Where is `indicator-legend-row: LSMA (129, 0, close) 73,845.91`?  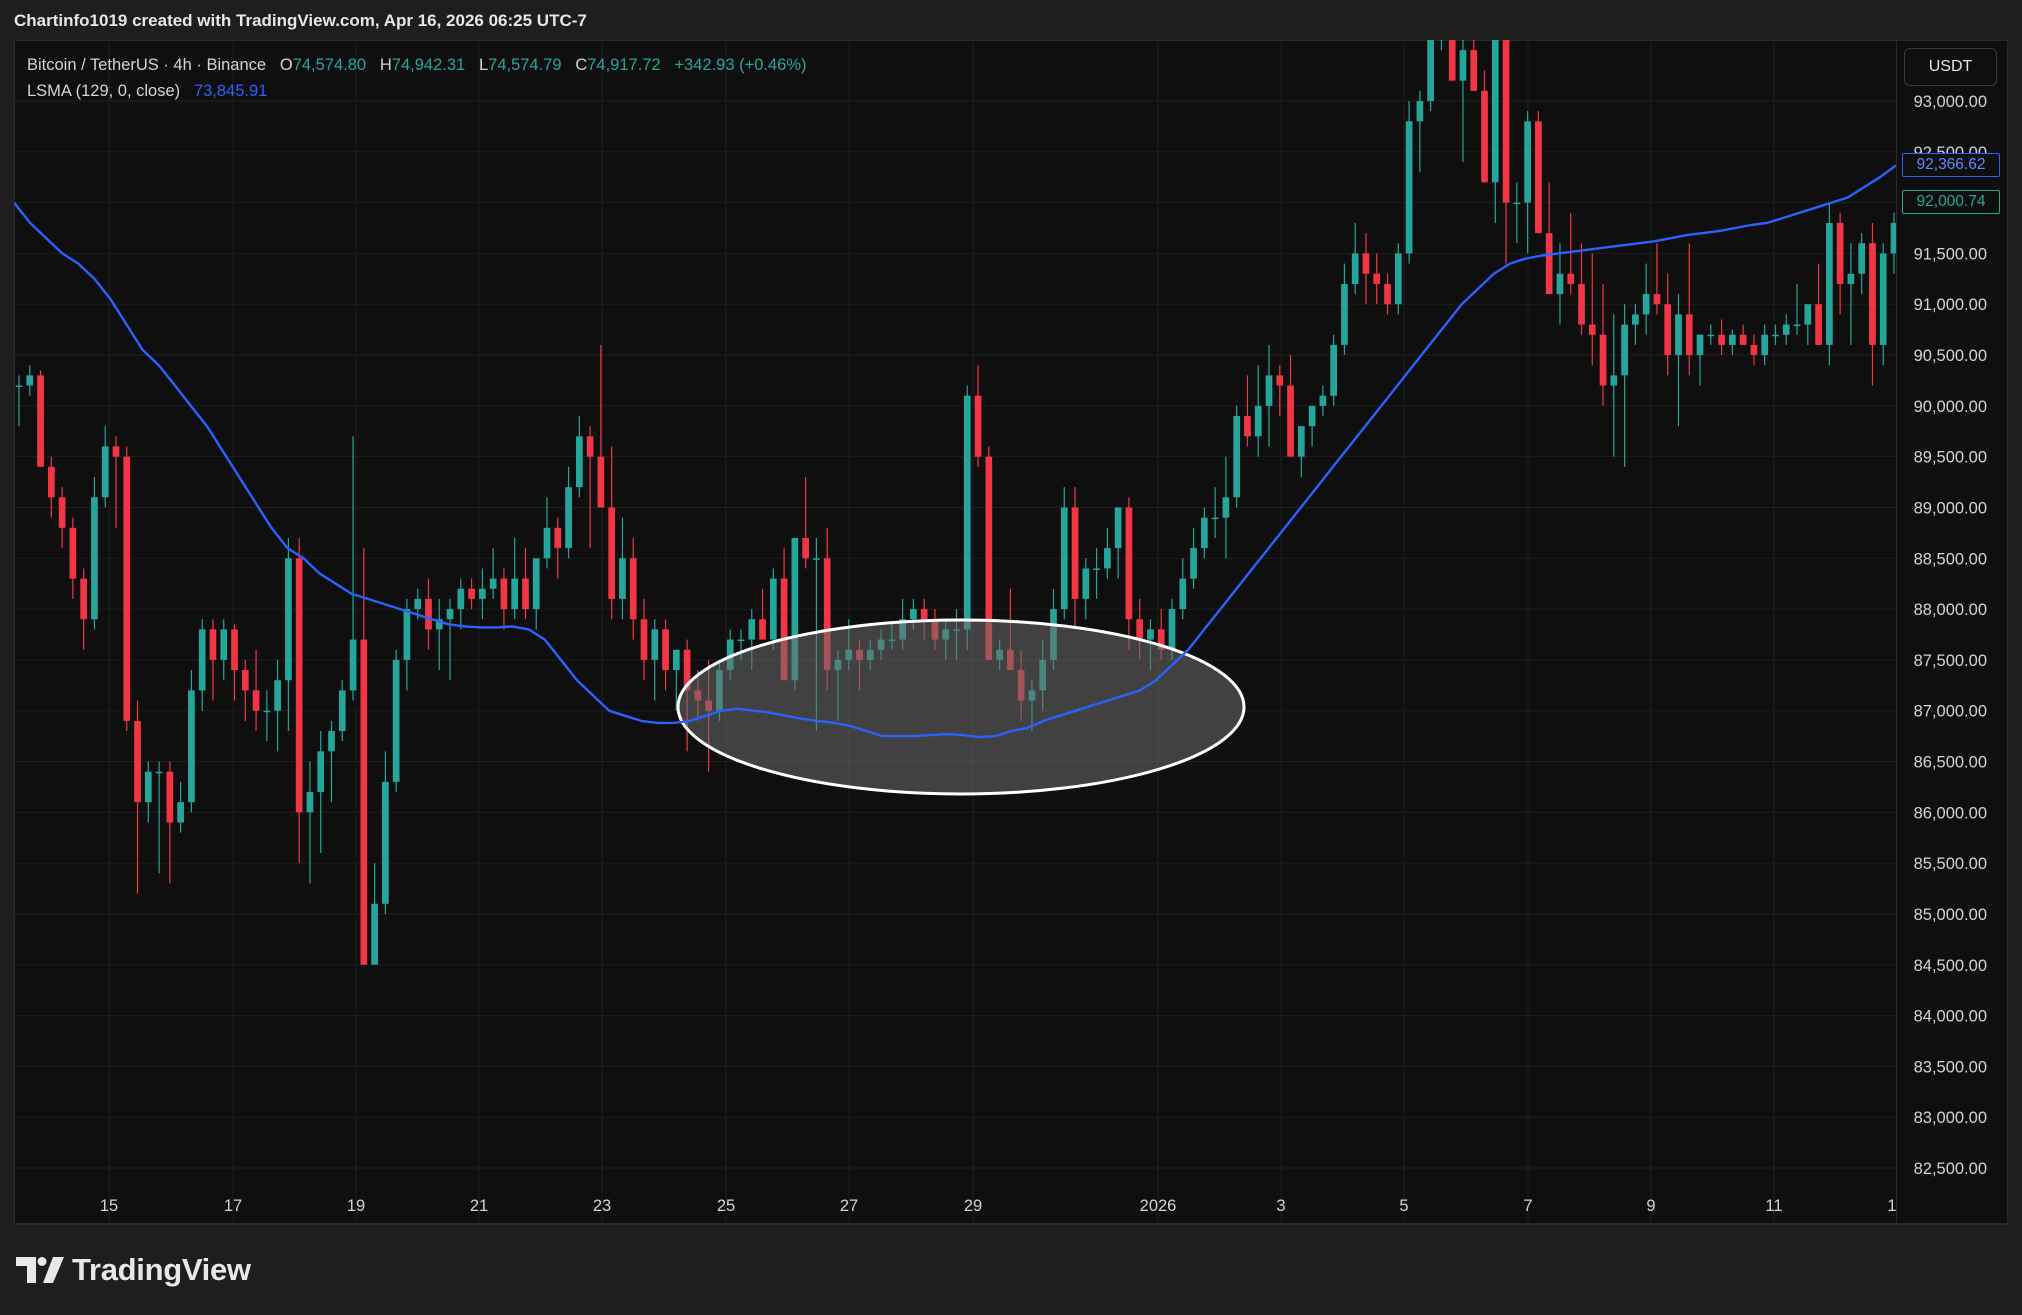 indicator-legend-row: LSMA (129, 0, close) 73,845.91 is located at coordinates (417, 91).